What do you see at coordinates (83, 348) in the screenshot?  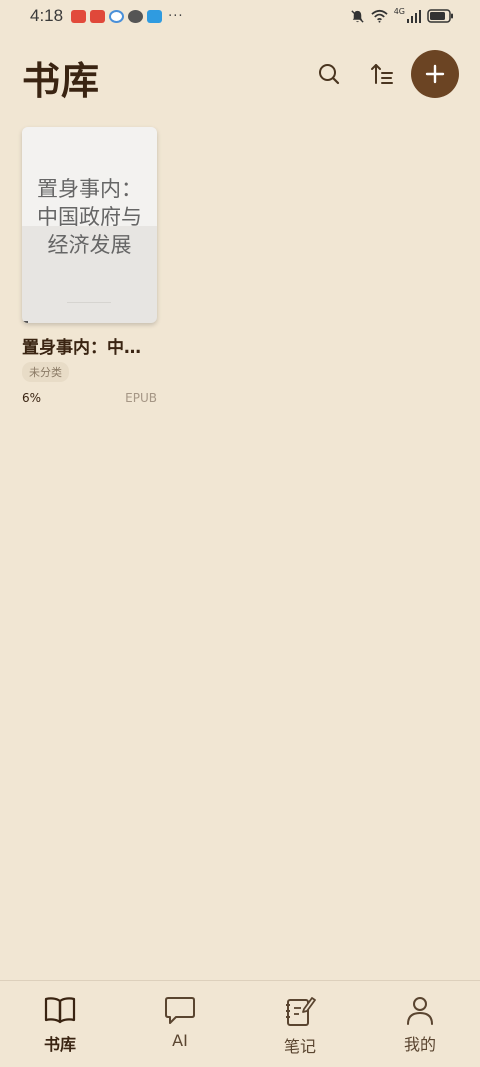 I see `book-title: 置身事内：中国政府与经济发展` at bounding box center [83, 348].